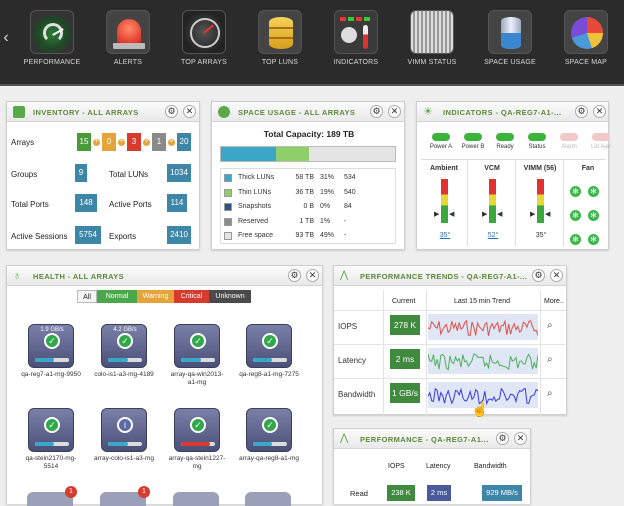 The height and width of the screenshot is (506, 624). Describe the element at coordinates (327, 235) in the screenshot. I see `legend-percent: 49%` at that location.